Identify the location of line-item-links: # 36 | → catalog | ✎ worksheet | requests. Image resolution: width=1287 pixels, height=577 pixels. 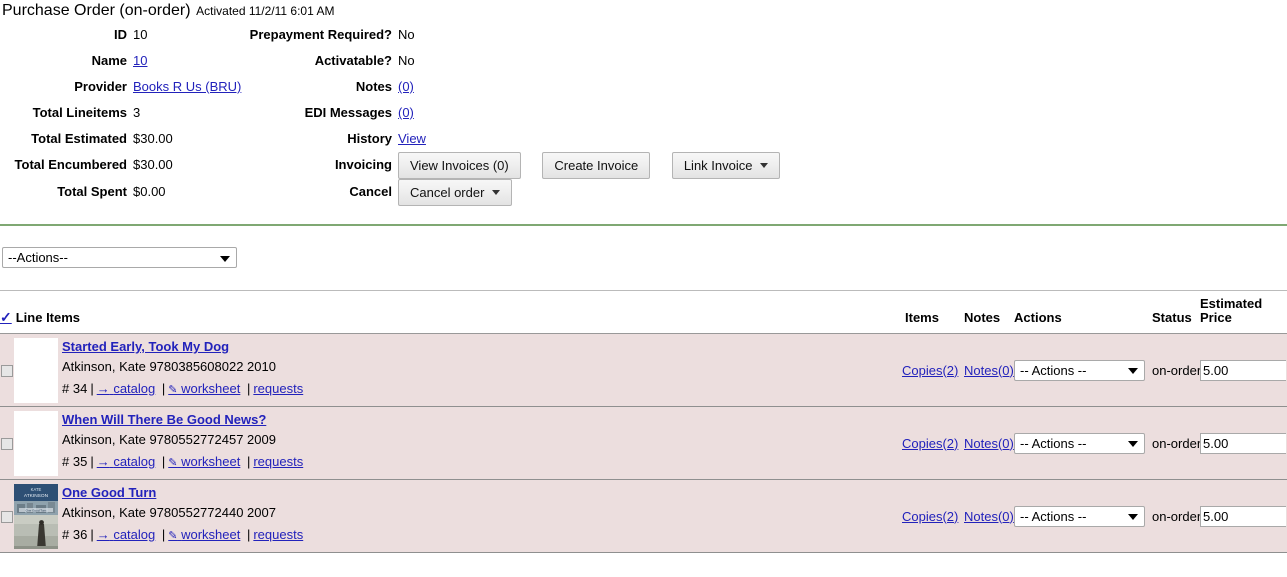
(183, 535).